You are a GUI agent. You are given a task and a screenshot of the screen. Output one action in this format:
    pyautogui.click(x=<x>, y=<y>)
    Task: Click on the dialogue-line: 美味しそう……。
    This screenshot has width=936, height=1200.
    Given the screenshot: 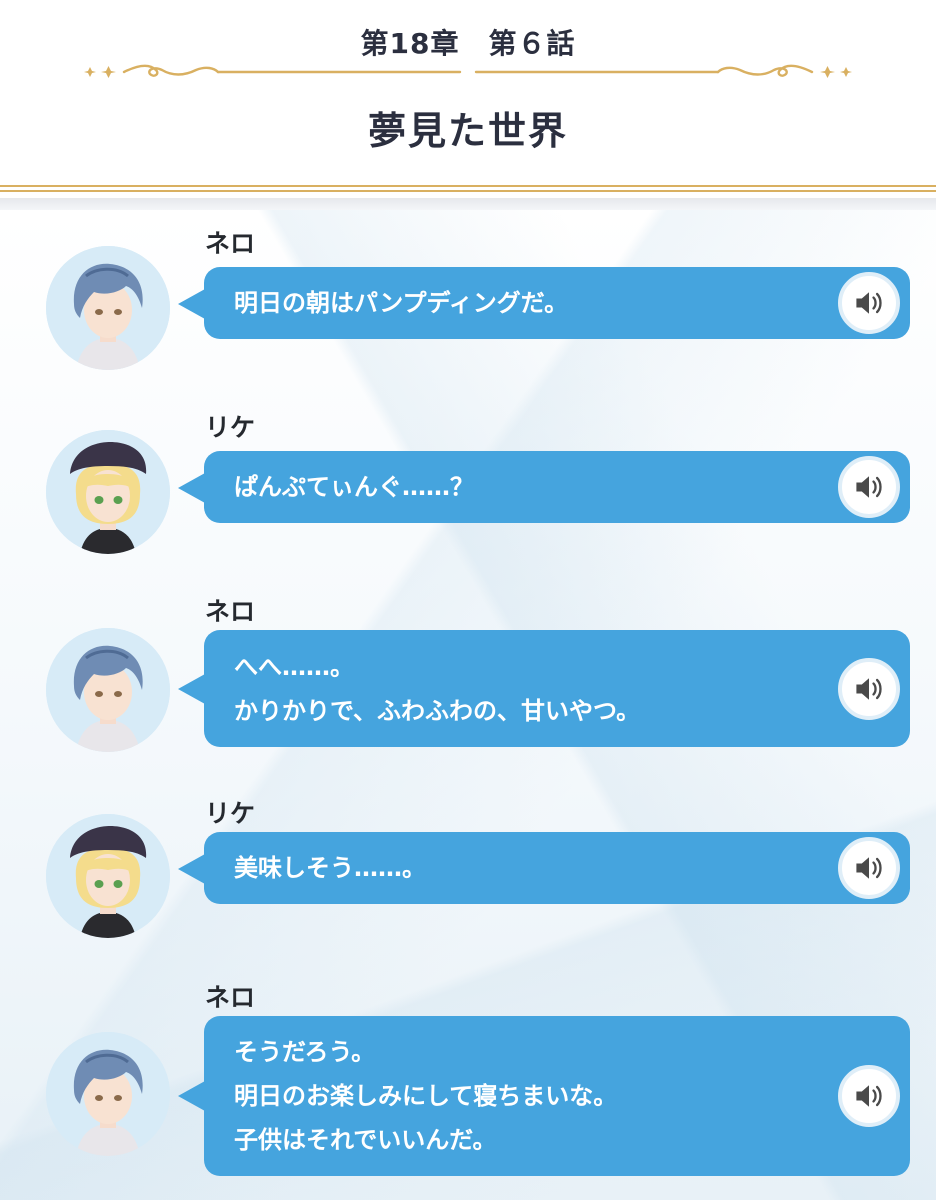 What is the action you would take?
    pyautogui.click(x=330, y=868)
    